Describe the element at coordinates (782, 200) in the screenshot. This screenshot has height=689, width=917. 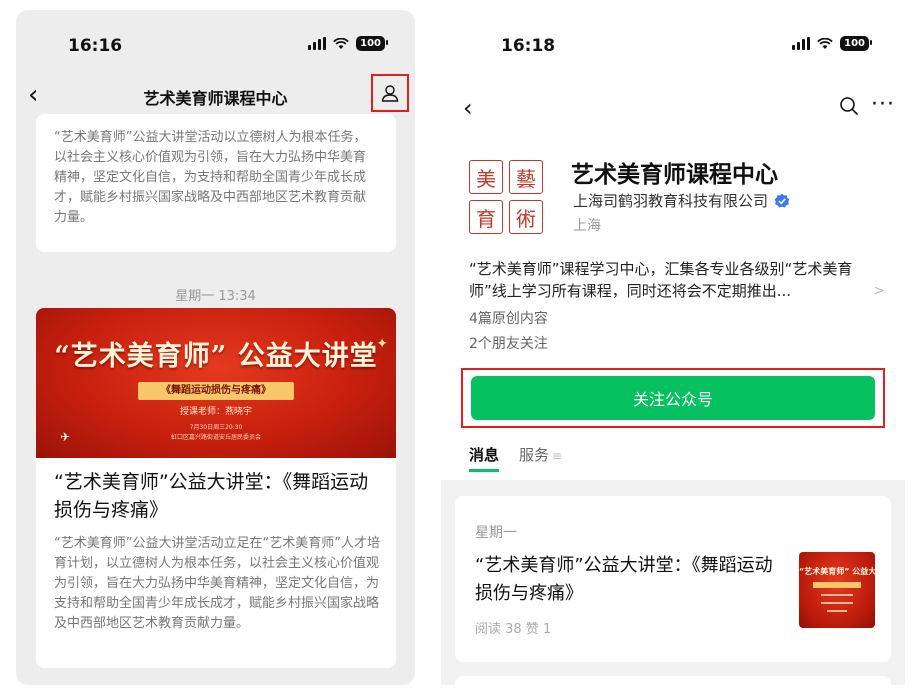
I see `verified-icon` at that location.